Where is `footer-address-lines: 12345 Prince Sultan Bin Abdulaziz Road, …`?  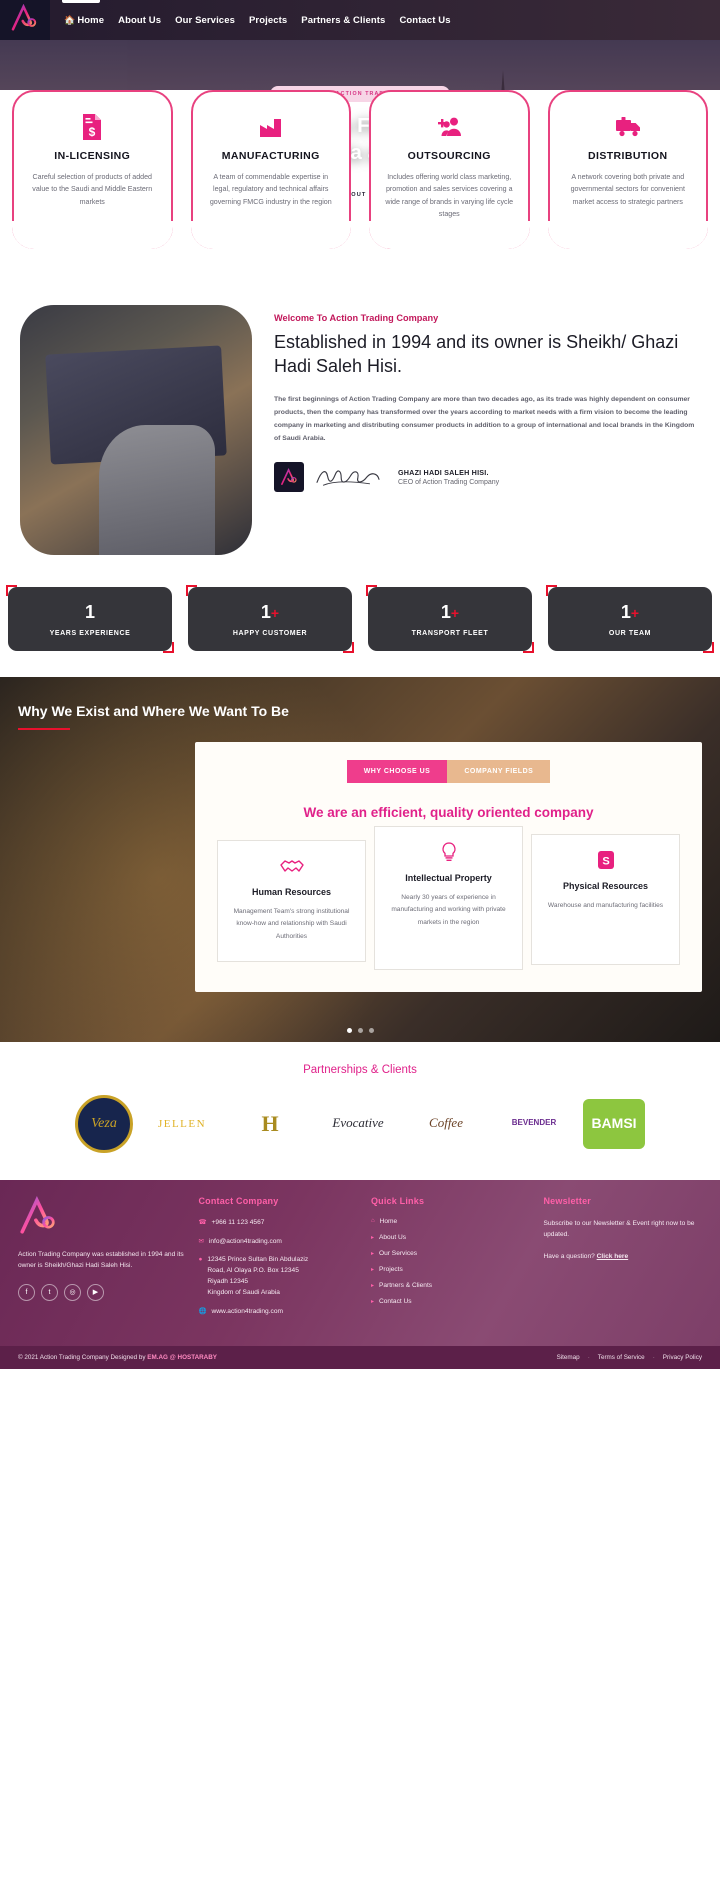 footer-address-lines: 12345 Prince Sultan Bin Abdulaziz Road, … is located at coordinates (257, 1277).